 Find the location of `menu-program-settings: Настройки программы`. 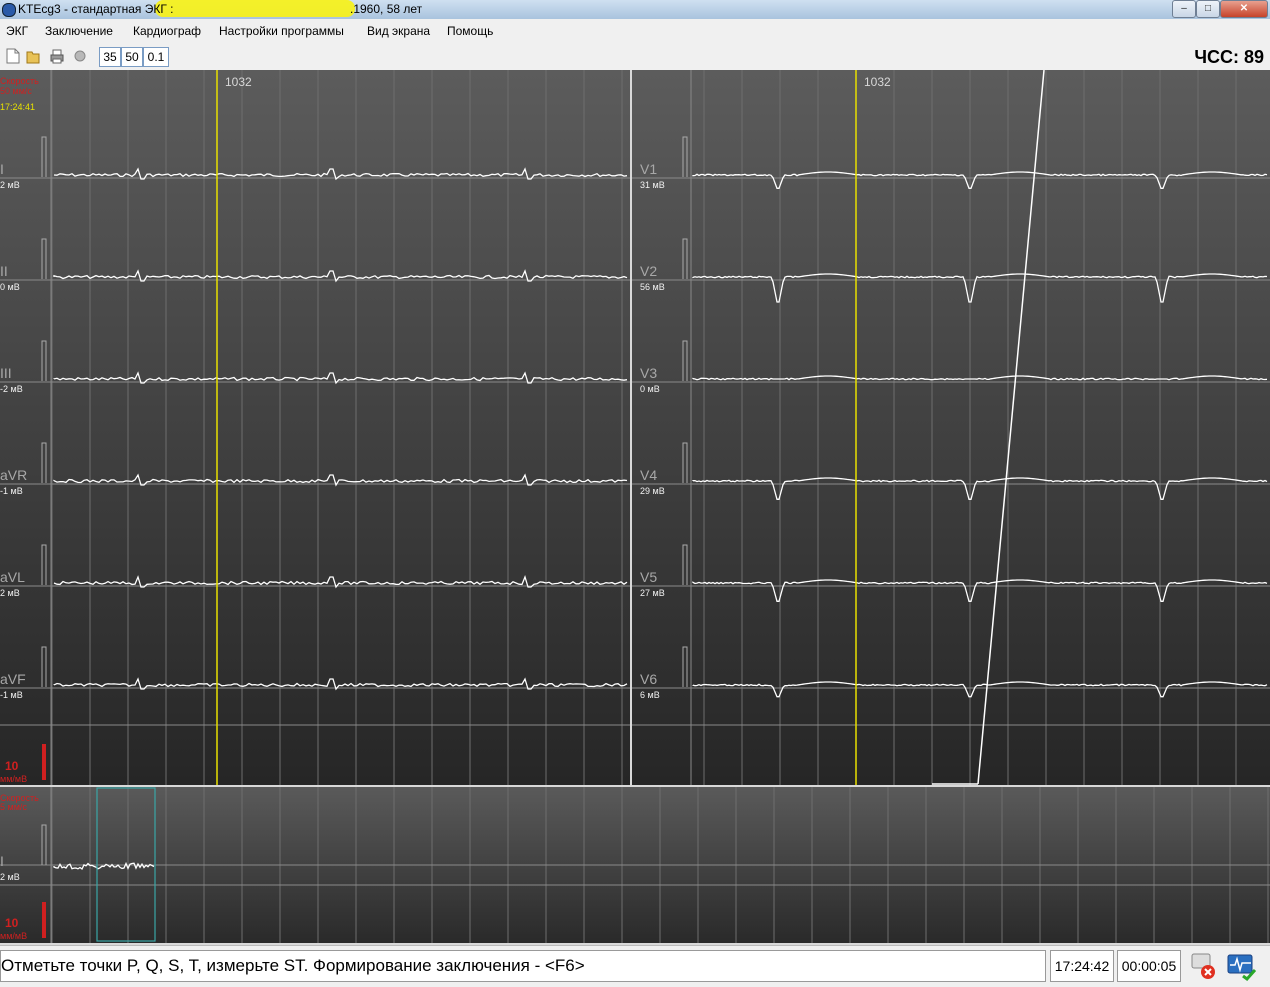

menu-program-settings: Настройки программы is located at coordinates (281, 31).